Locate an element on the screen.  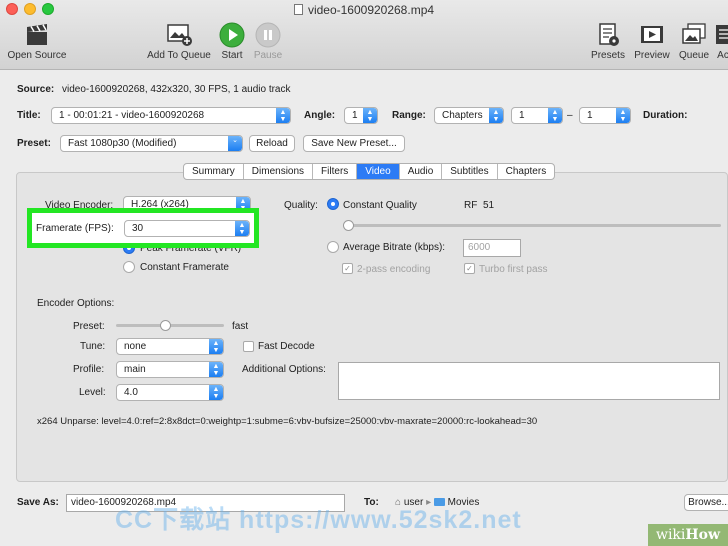
level-label: Level: is located at coordinates (92, 392).